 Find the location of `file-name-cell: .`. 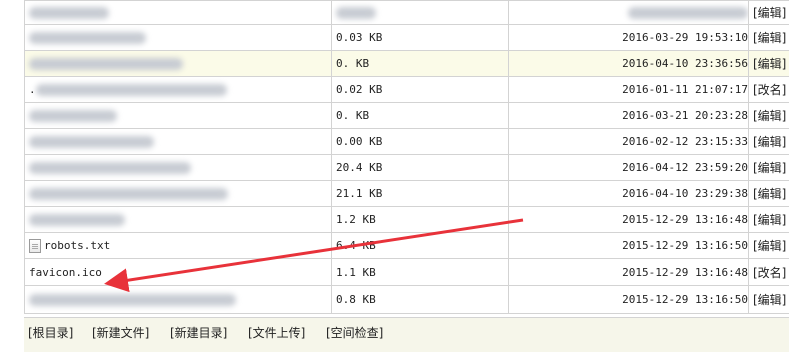

file-name-cell: . is located at coordinates (178, 90).